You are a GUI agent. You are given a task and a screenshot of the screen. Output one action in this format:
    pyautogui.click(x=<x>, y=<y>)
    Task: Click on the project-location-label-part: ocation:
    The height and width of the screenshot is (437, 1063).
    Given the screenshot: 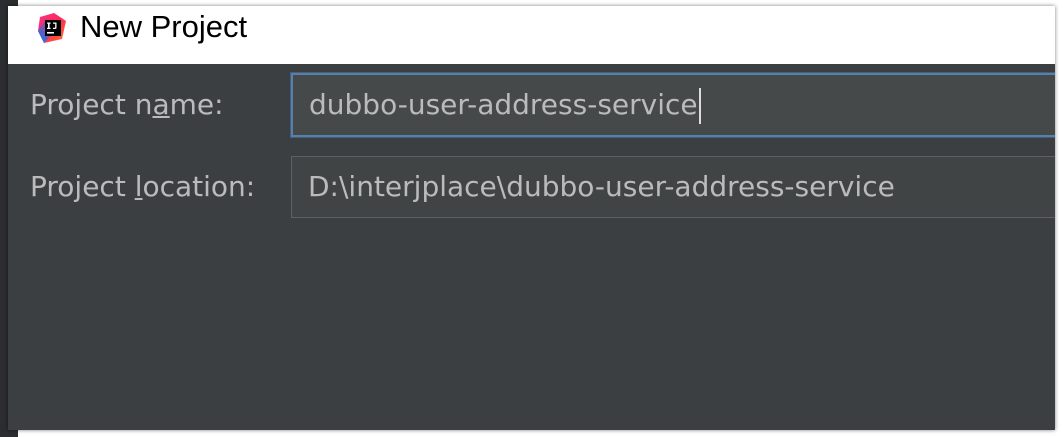 What is the action you would take?
    pyautogui.click(x=199, y=186)
    